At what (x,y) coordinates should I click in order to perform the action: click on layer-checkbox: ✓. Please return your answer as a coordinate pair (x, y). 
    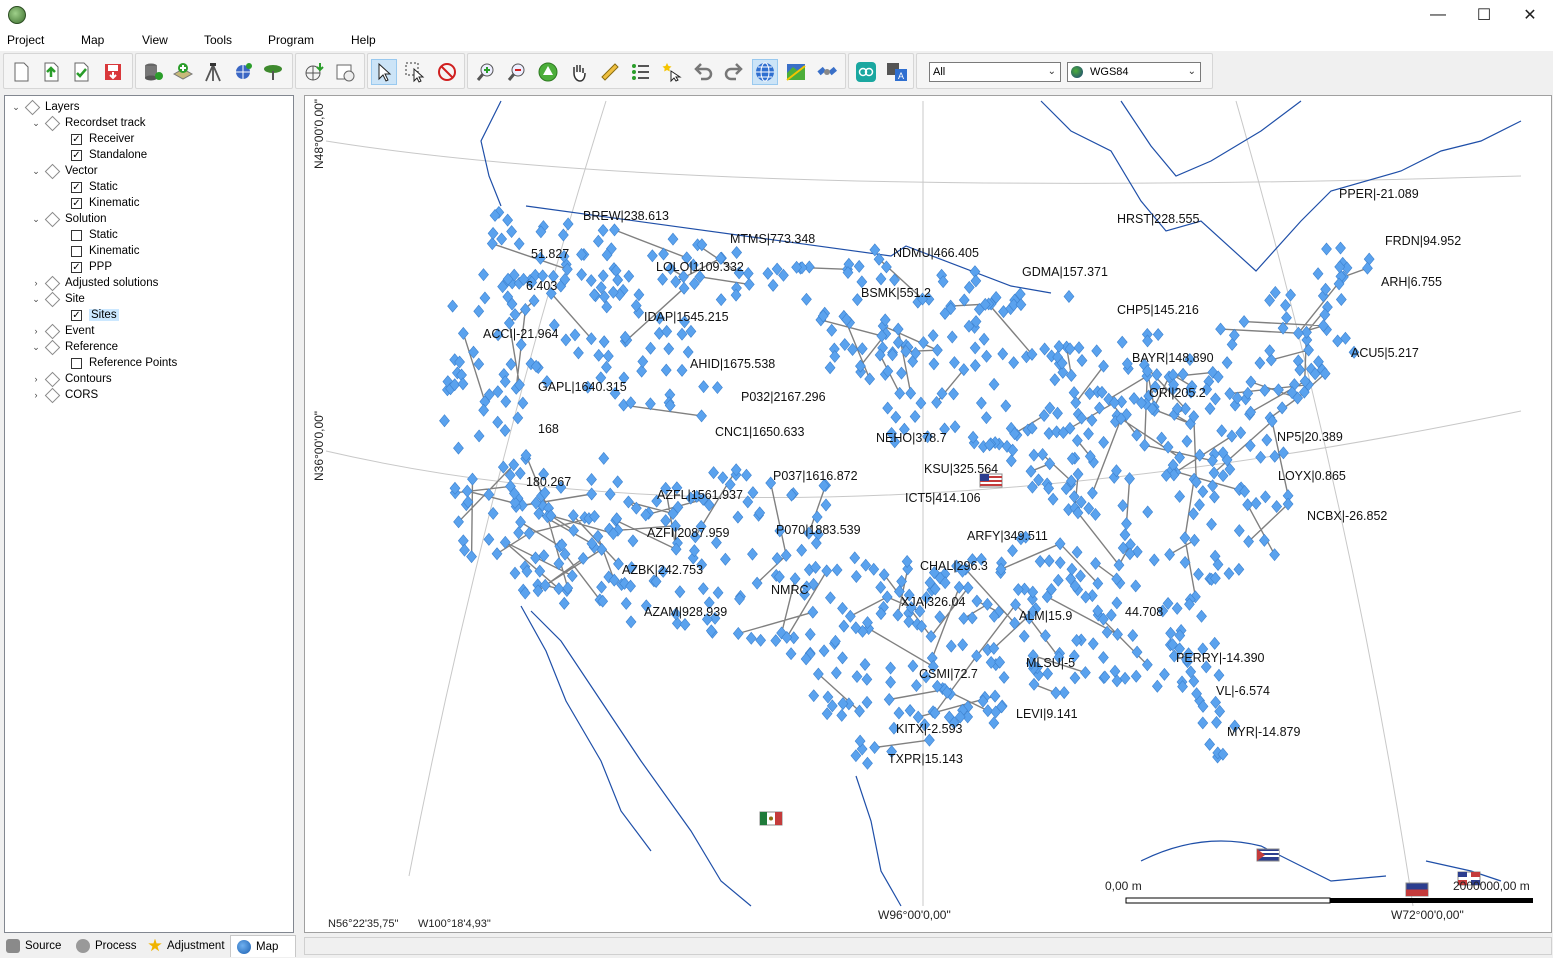
    Looking at the image, I should click on (76, 315).